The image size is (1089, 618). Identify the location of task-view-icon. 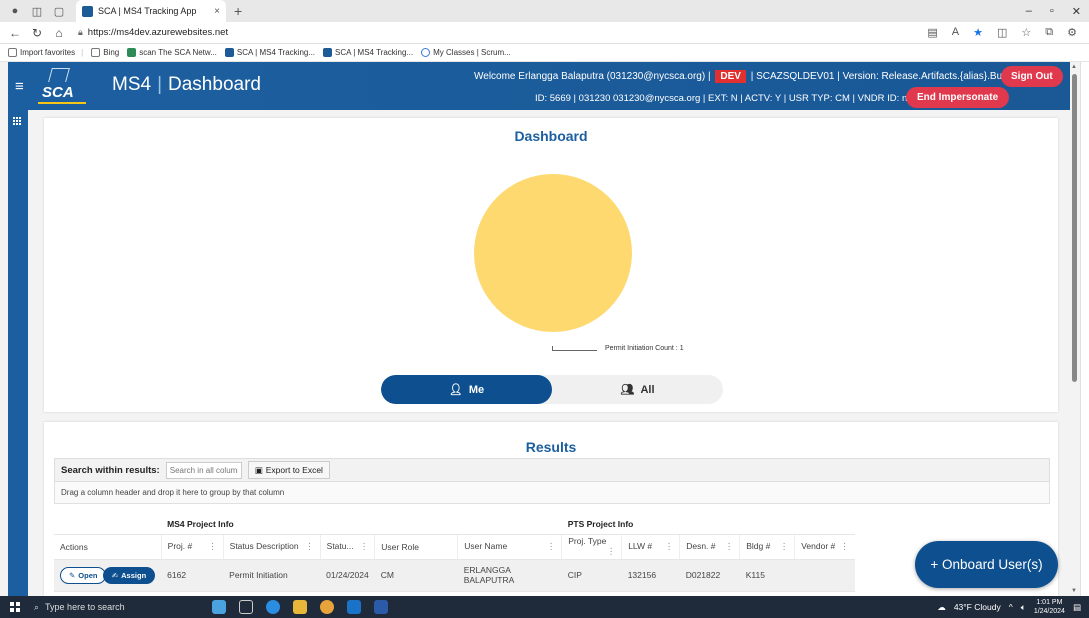
(246, 607).